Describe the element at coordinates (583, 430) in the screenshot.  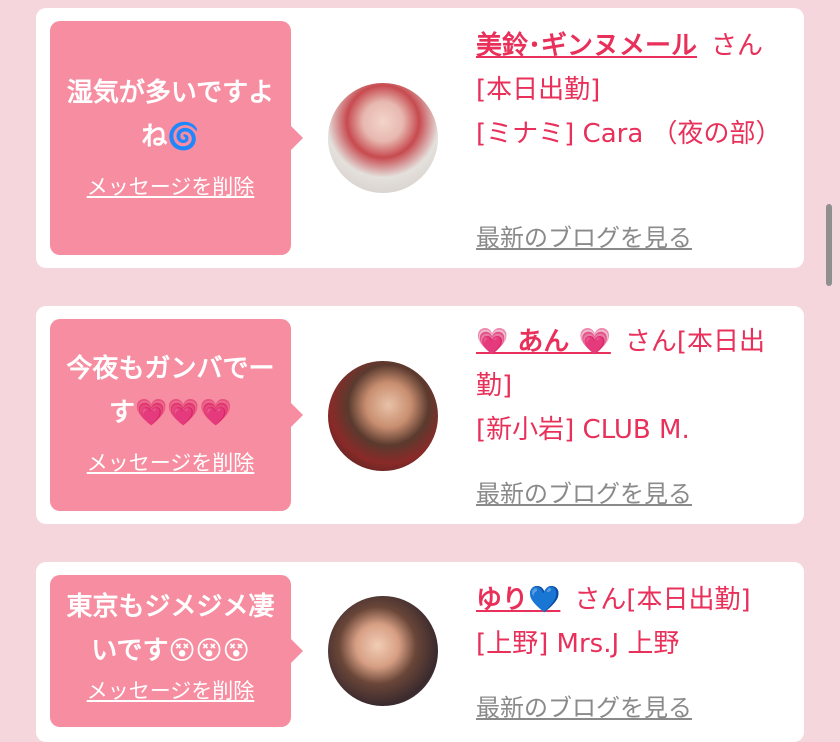
I see `shop-label: [新小岩] CLUB M.` at that location.